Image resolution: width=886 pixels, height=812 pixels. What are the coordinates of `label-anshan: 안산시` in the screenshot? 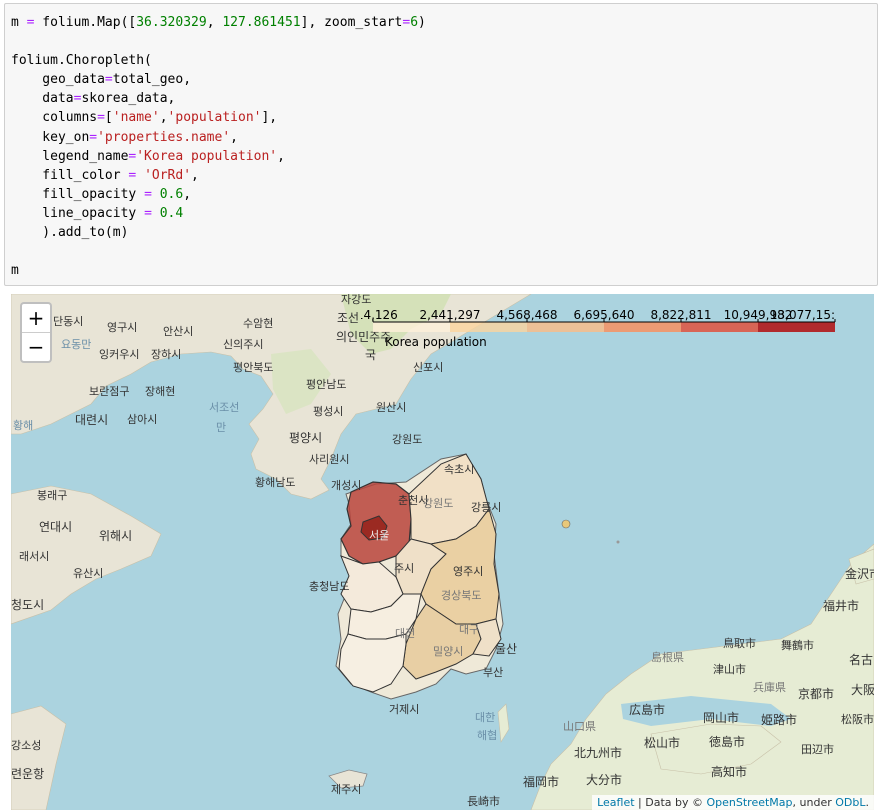 It's located at (178, 331).